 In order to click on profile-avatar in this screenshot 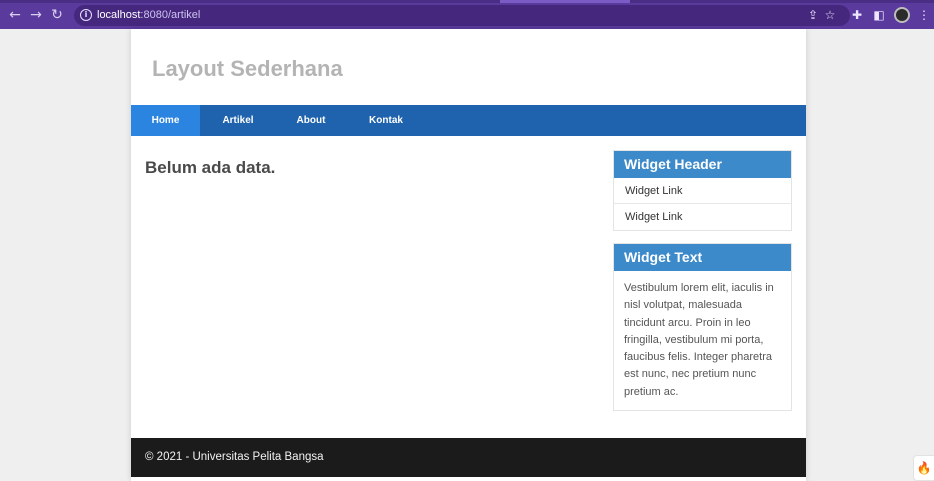, I will do `click(902, 15)`.